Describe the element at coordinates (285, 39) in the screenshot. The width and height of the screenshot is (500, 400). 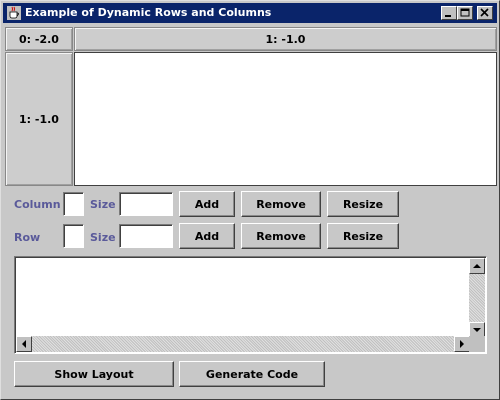
I see `column-header: 1: -1.0` at that location.